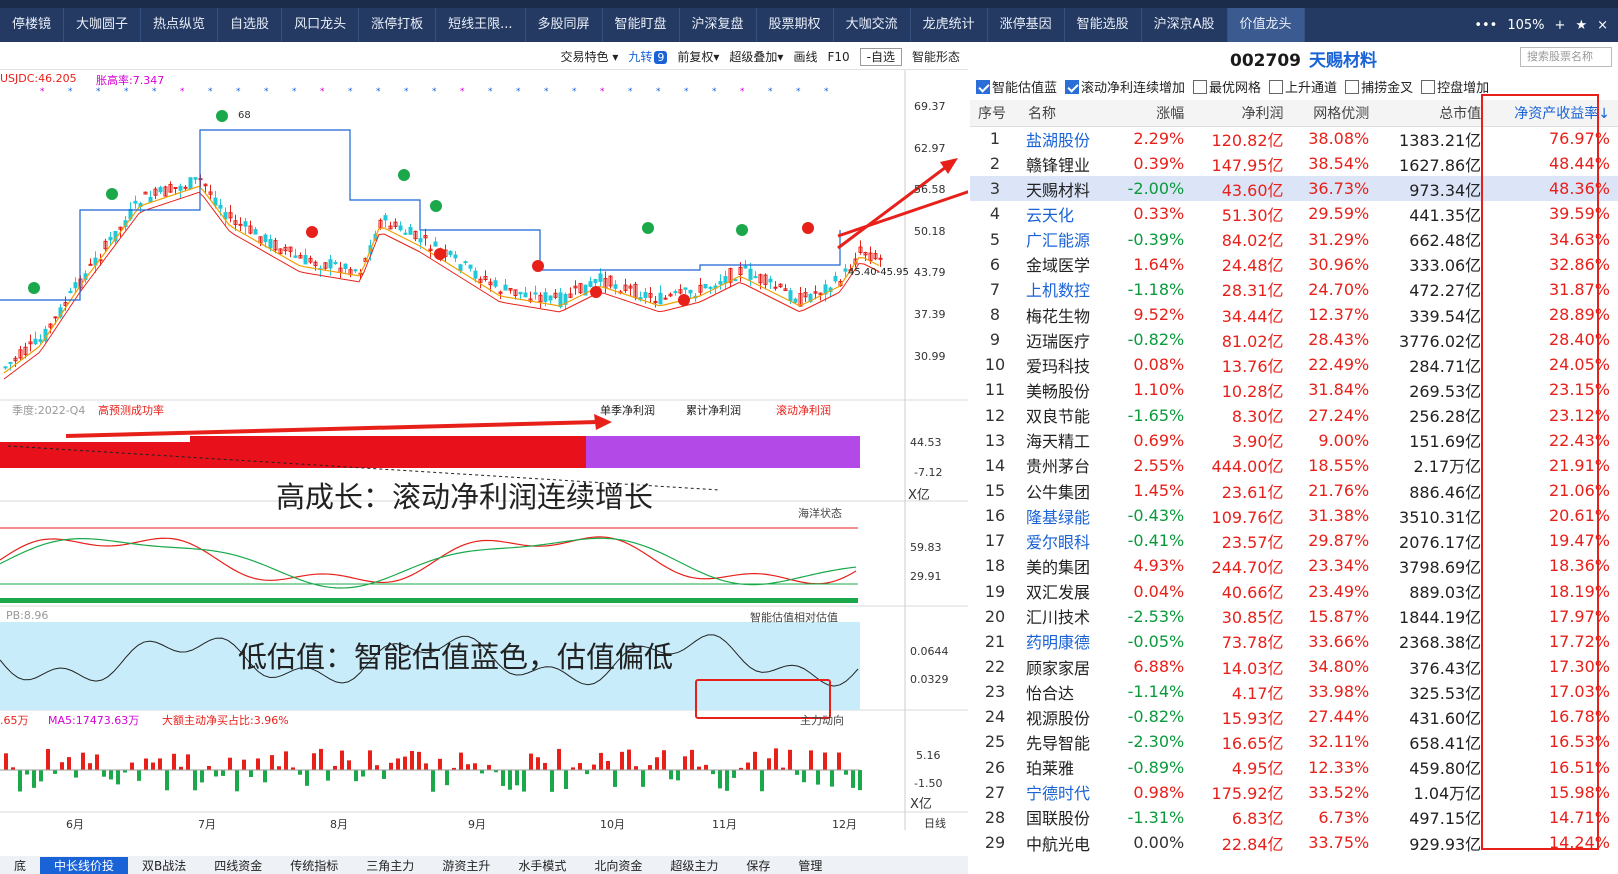  Describe the element at coordinates (1235, 88) in the screenshot. I see `filter-label-2: 最优网格` at that location.